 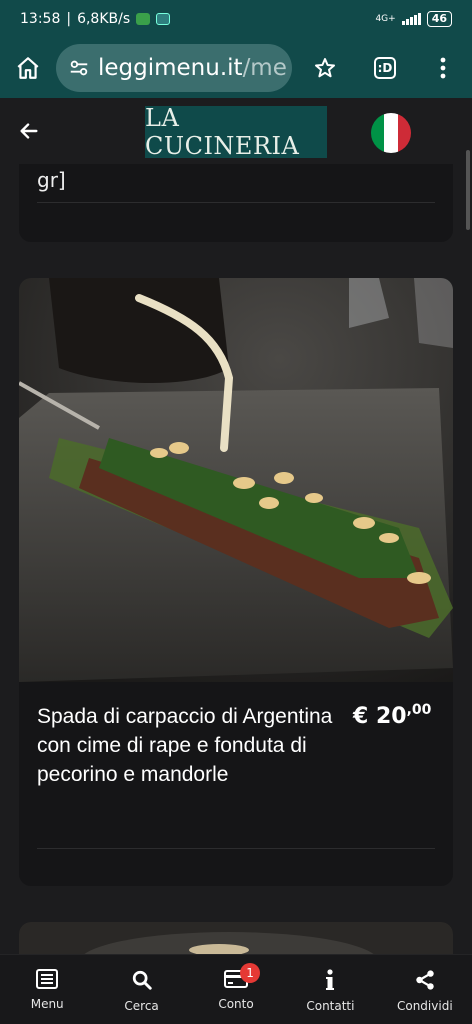 I want to click on status-network-speed: 6,8KB/s, so click(x=104, y=19).